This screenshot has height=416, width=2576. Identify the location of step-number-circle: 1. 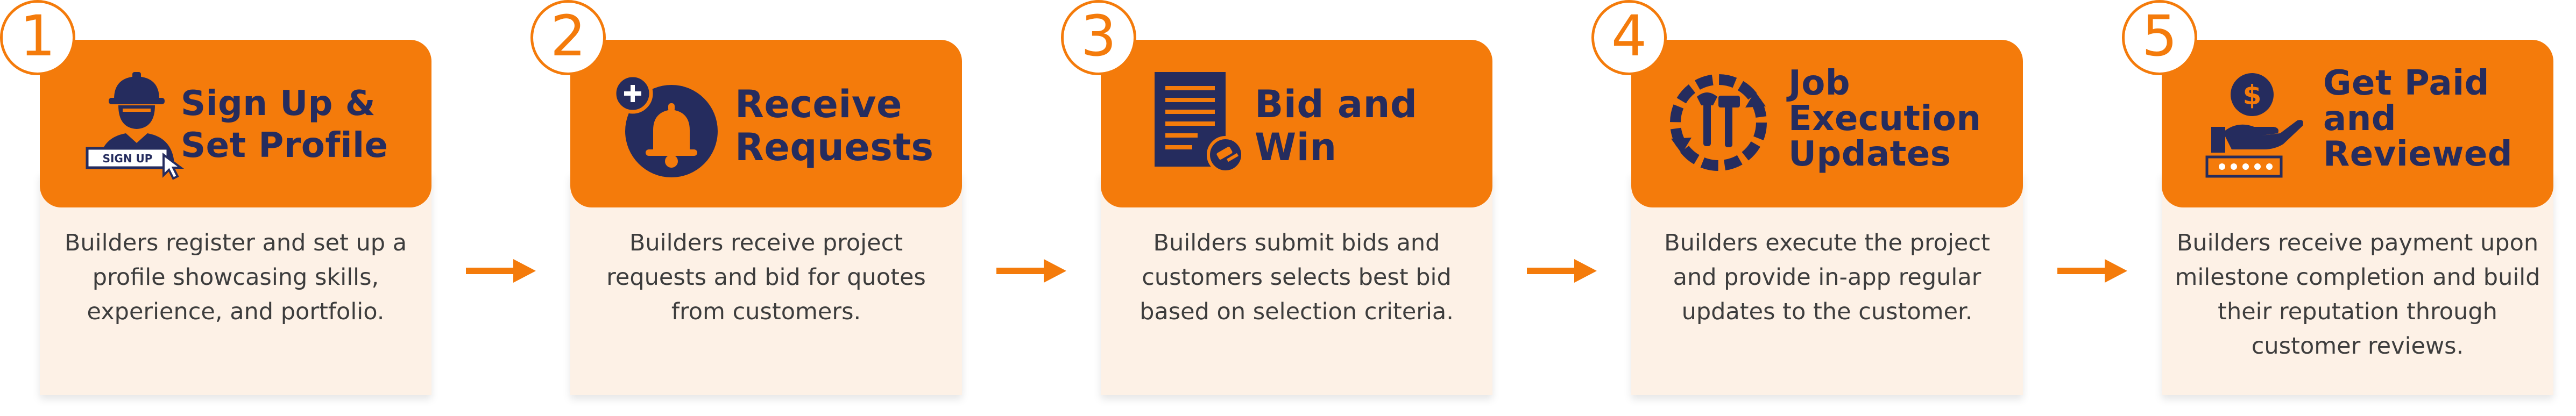
(37, 37).